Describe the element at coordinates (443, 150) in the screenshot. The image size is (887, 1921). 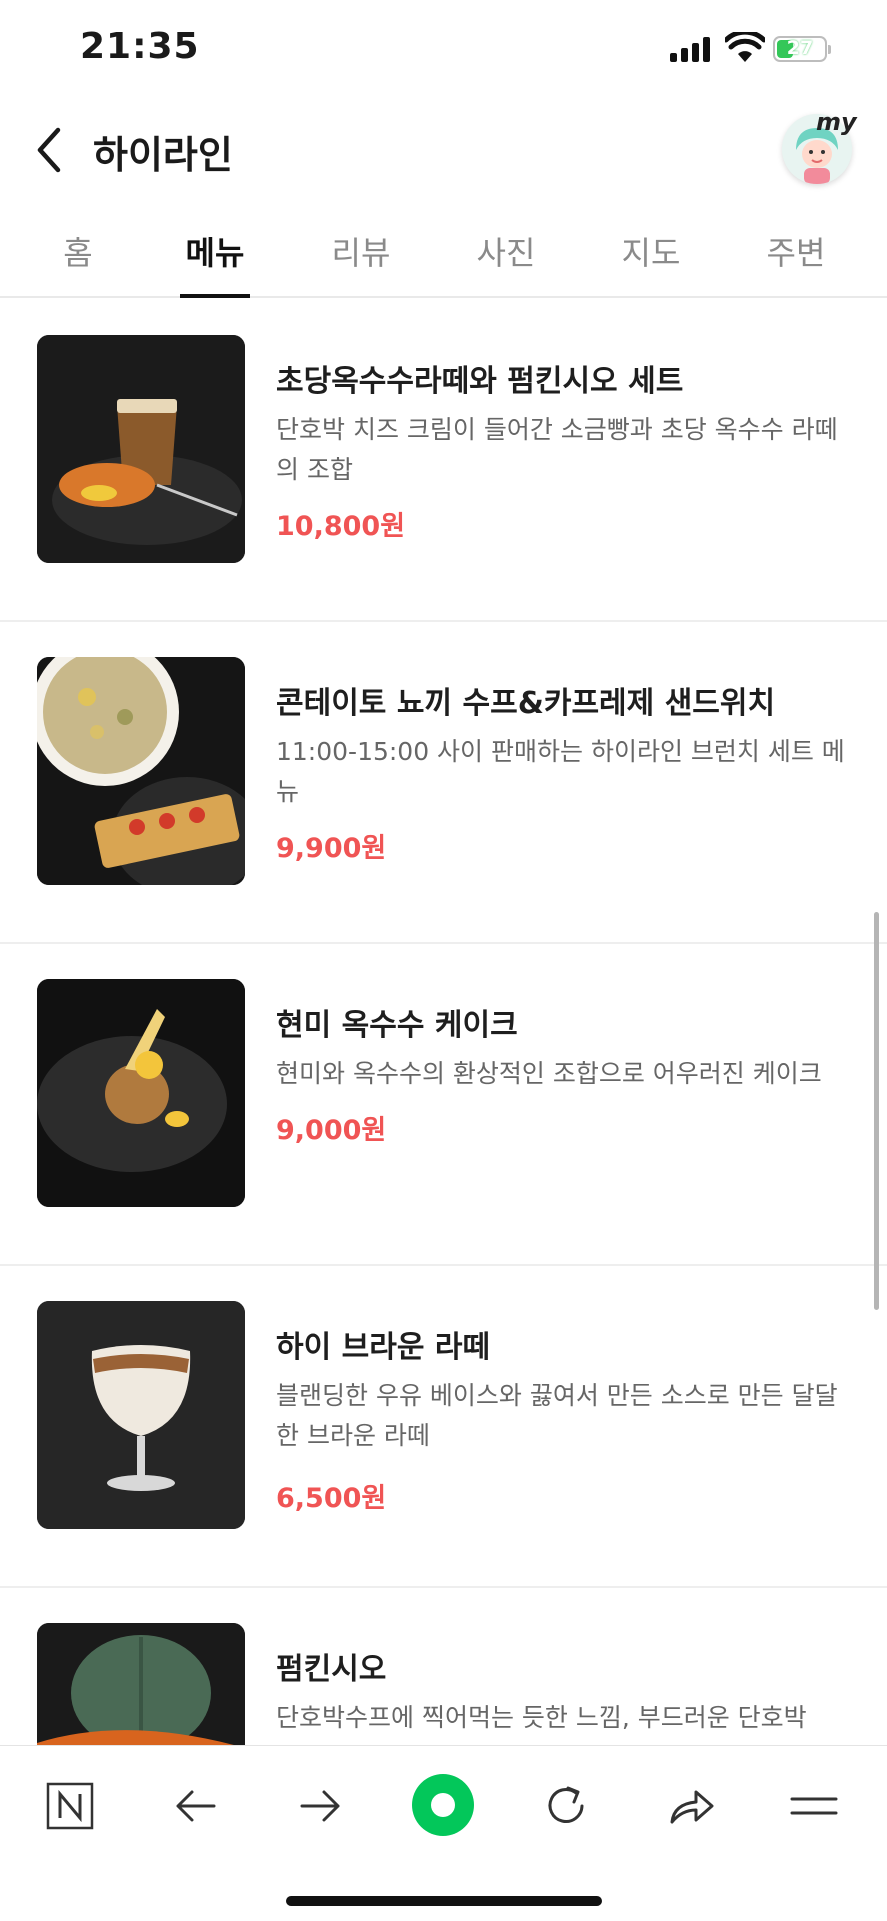
I see `app-header: 하이라인` at that location.